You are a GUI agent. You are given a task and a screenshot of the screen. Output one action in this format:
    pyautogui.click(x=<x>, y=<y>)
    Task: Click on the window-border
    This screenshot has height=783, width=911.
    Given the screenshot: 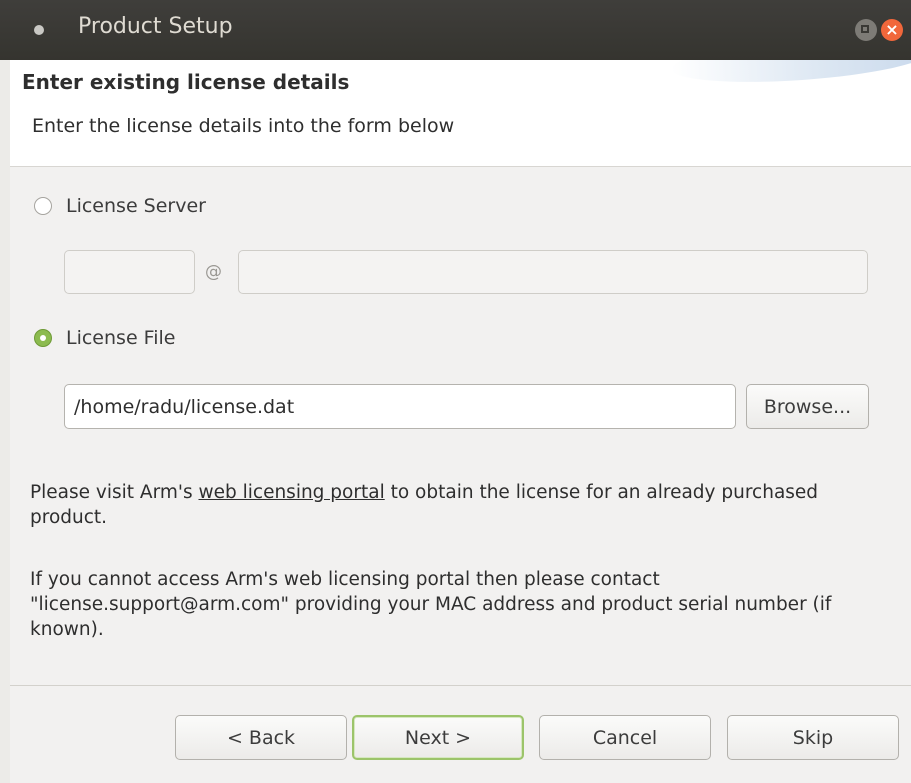 What is the action you would take?
    pyautogui.click(x=5, y=421)
    